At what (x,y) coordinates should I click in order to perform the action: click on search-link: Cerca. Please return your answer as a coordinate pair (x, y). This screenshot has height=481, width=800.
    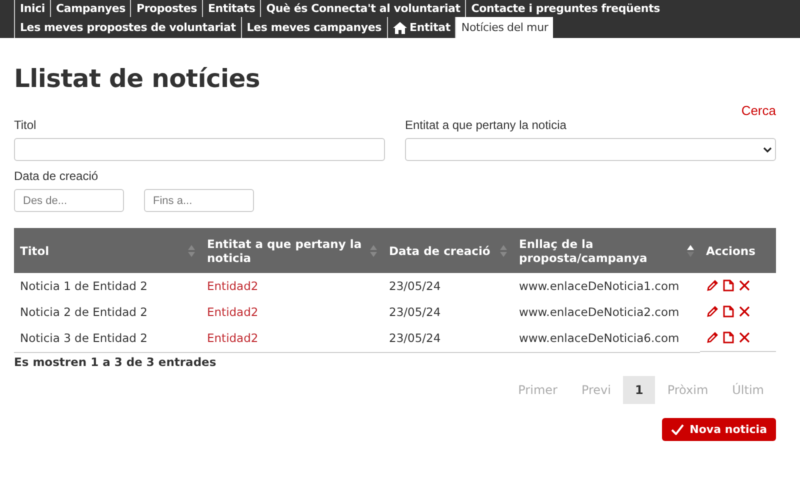
    Looking at the image, I should click on (758, 110).